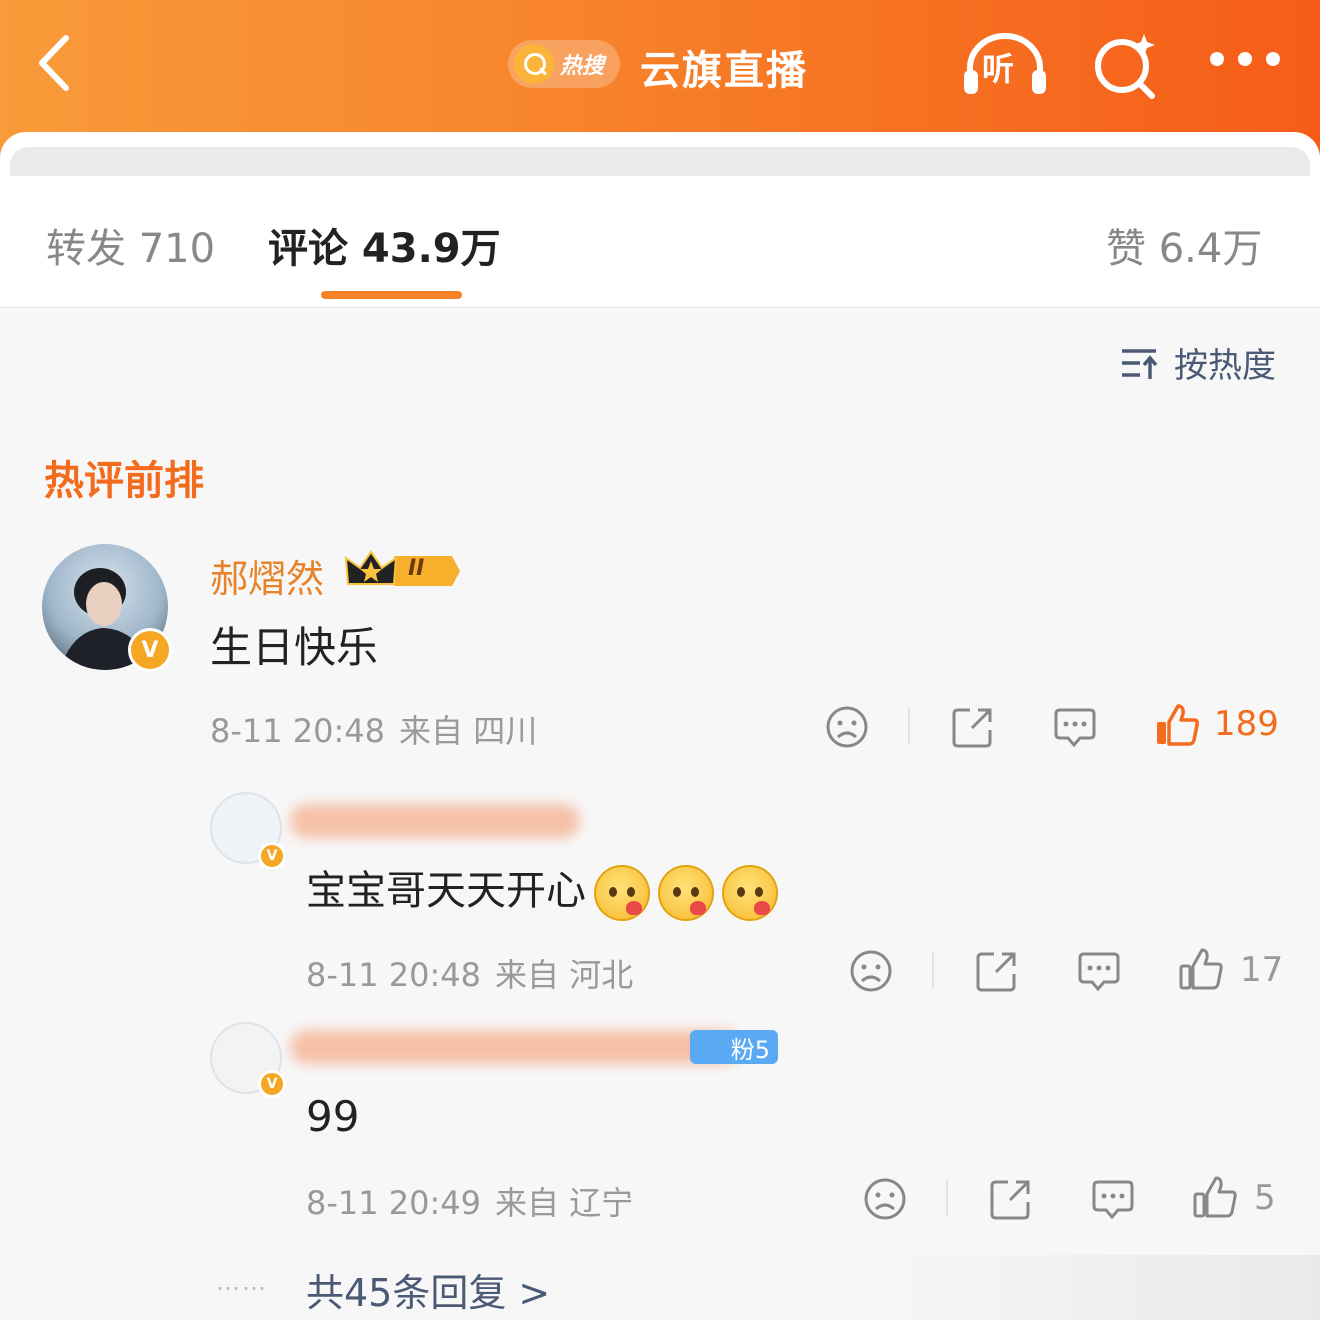 The width and height of the screenshot is (1320, 1320). What do you see at coordinates (1177, 725) in the screenshot?
I see `like-icon-active` at bounding box center [1177, 725].